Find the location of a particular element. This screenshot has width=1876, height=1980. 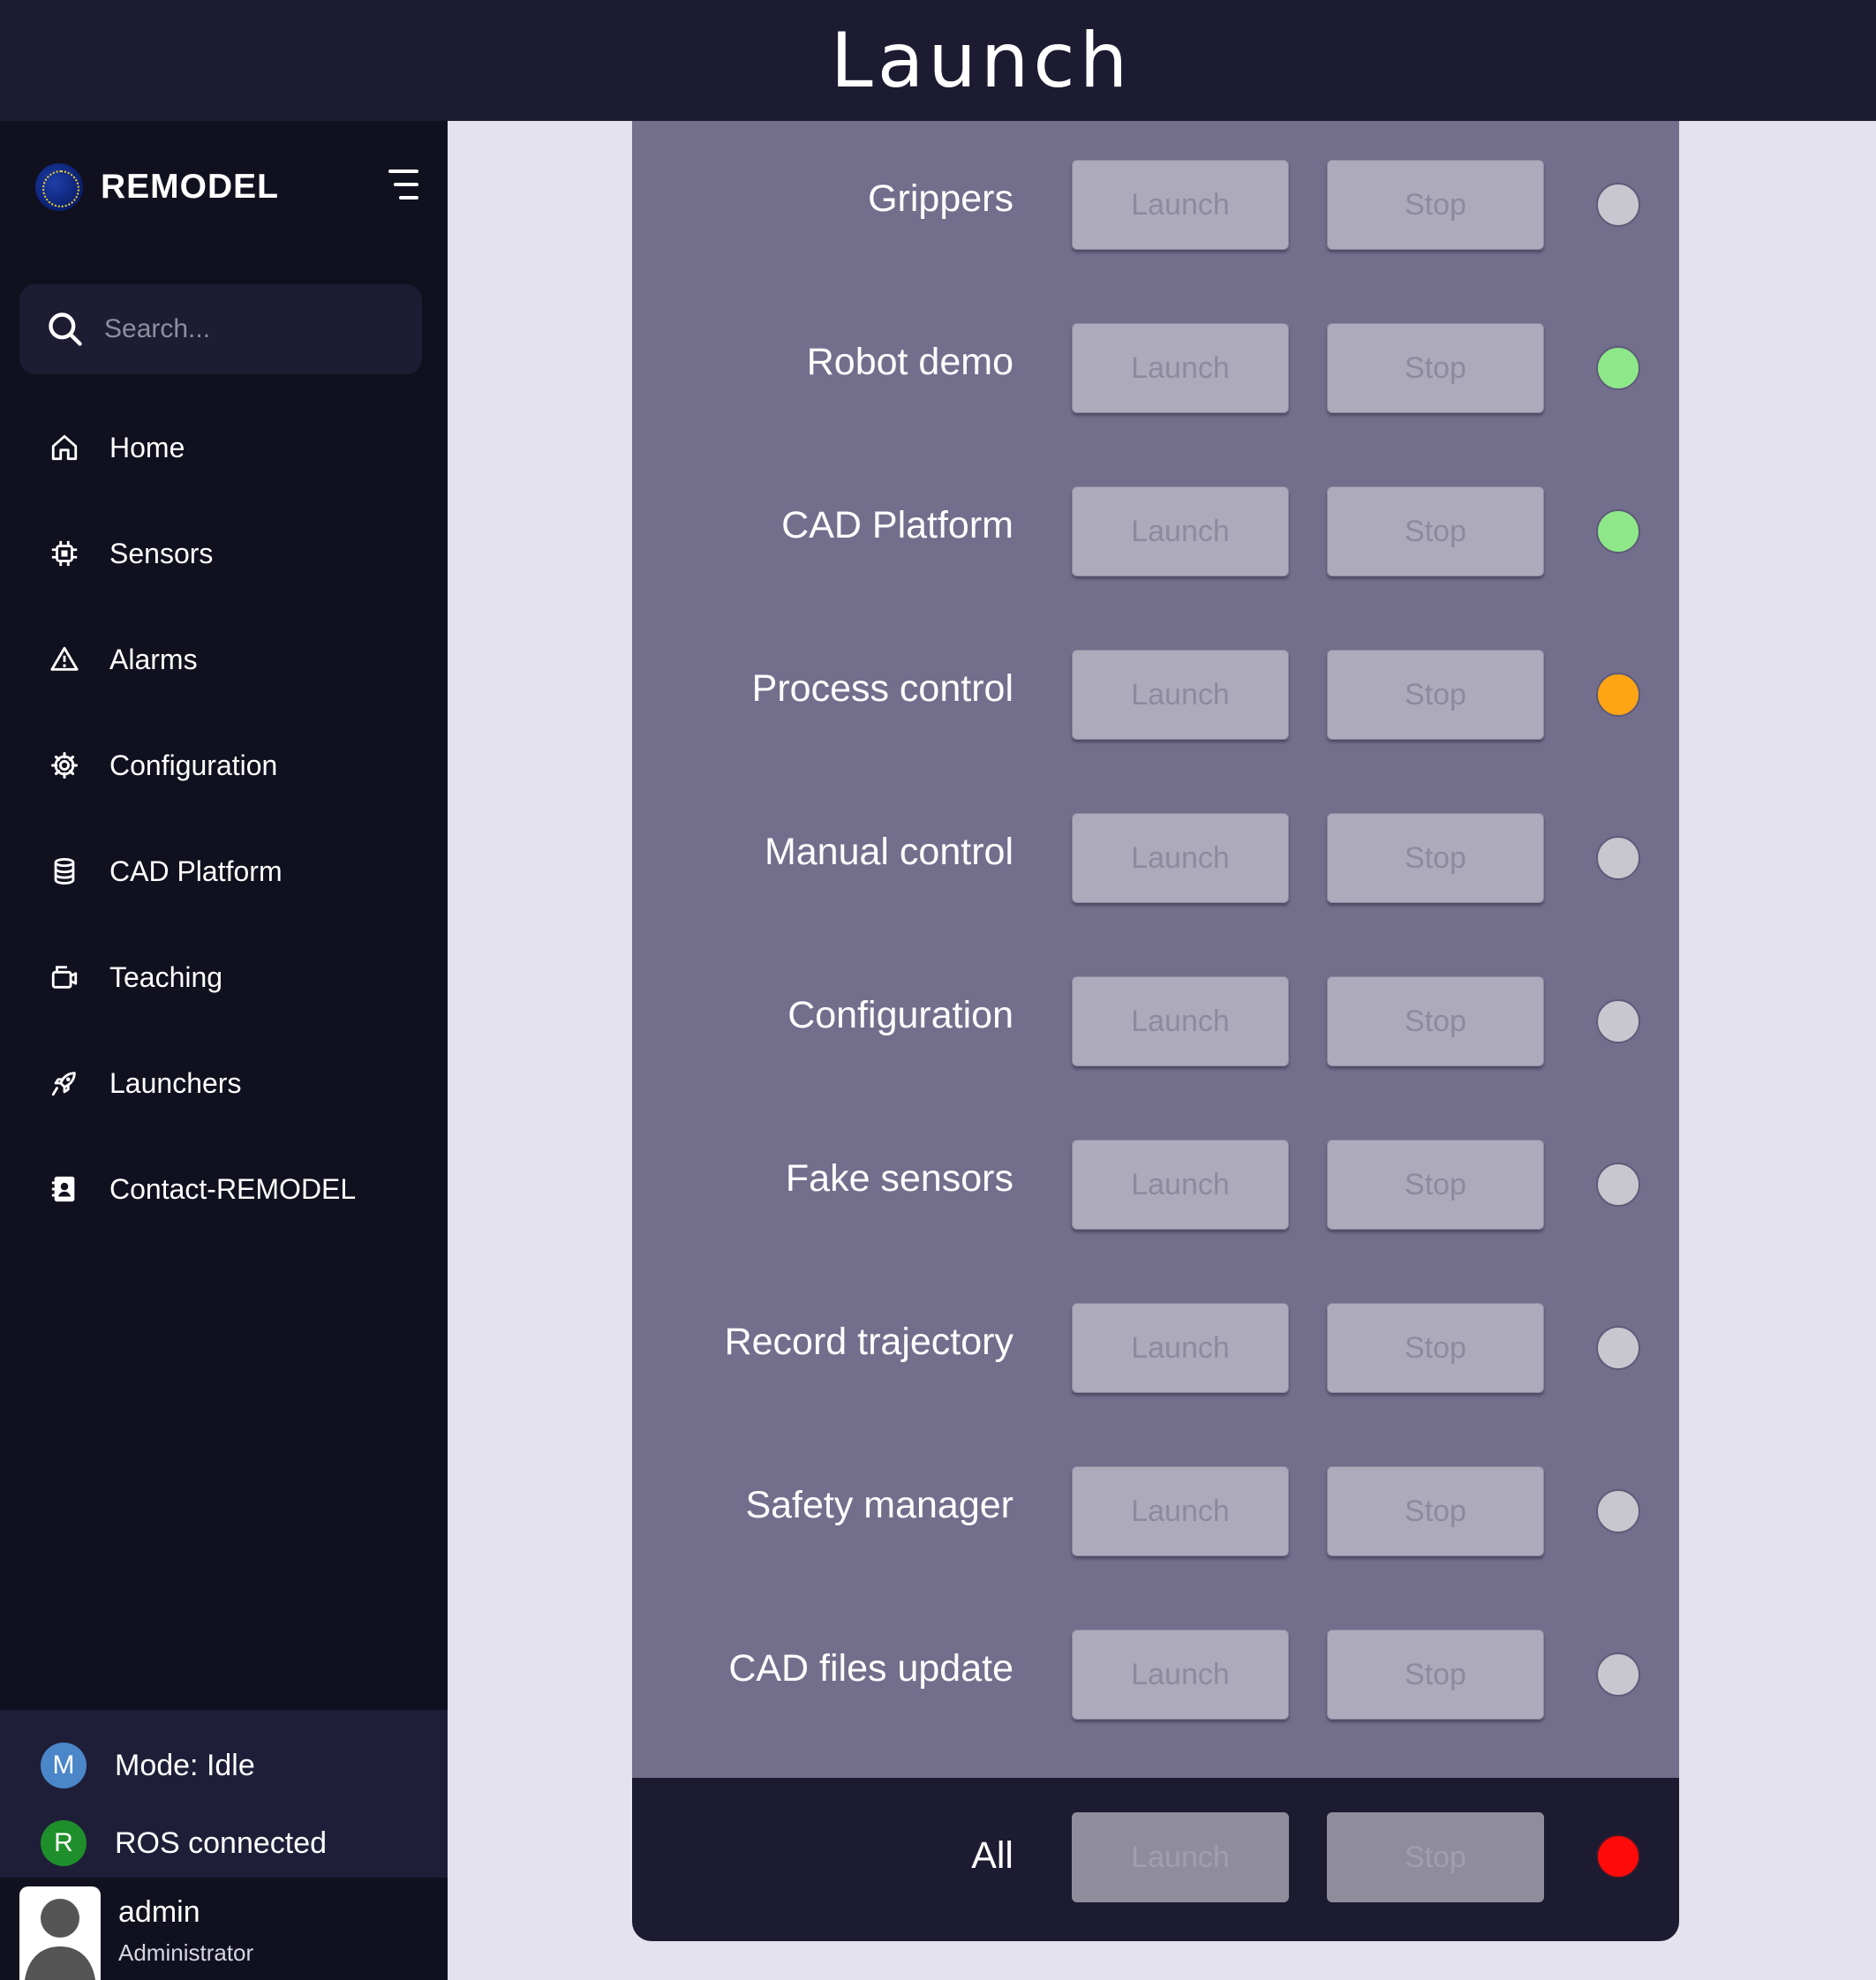

teaching-icon is located at coordinates (64, 977).